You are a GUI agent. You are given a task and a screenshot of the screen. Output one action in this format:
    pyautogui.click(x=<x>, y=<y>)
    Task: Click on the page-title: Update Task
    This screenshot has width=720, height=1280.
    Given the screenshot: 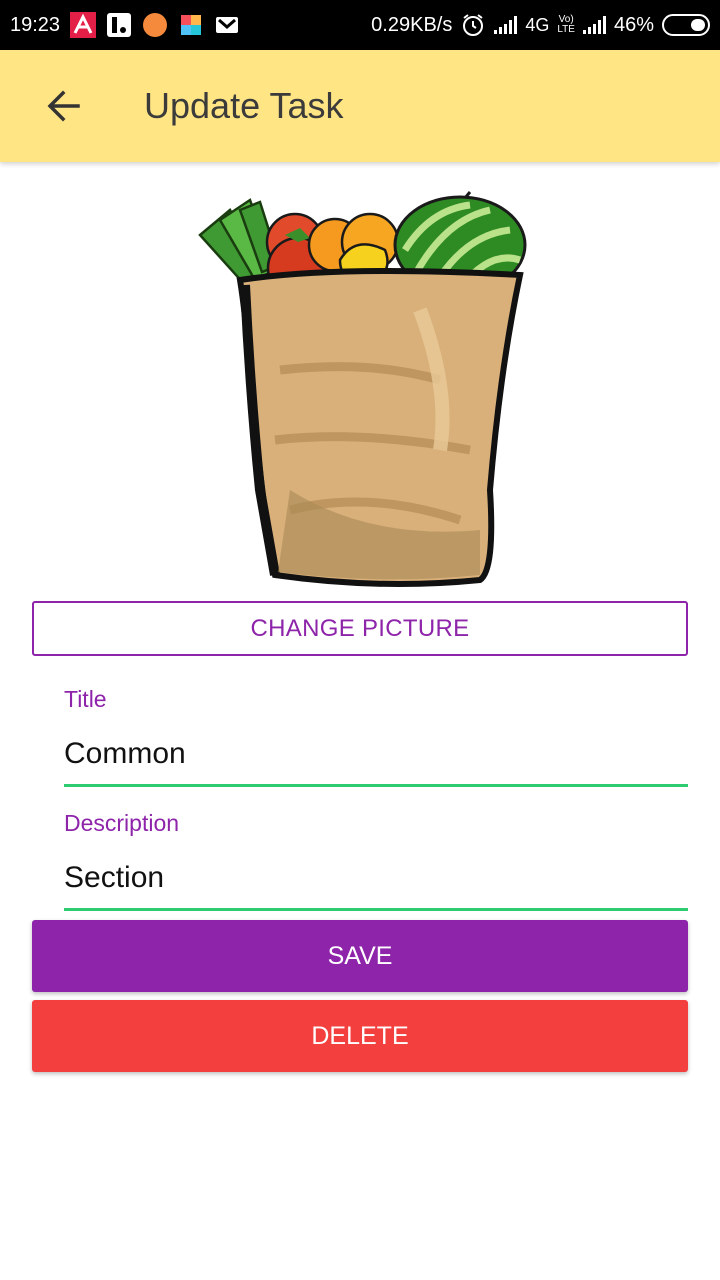 What is the action you would take?
    pyautogui.click(x=244, y=105)
    